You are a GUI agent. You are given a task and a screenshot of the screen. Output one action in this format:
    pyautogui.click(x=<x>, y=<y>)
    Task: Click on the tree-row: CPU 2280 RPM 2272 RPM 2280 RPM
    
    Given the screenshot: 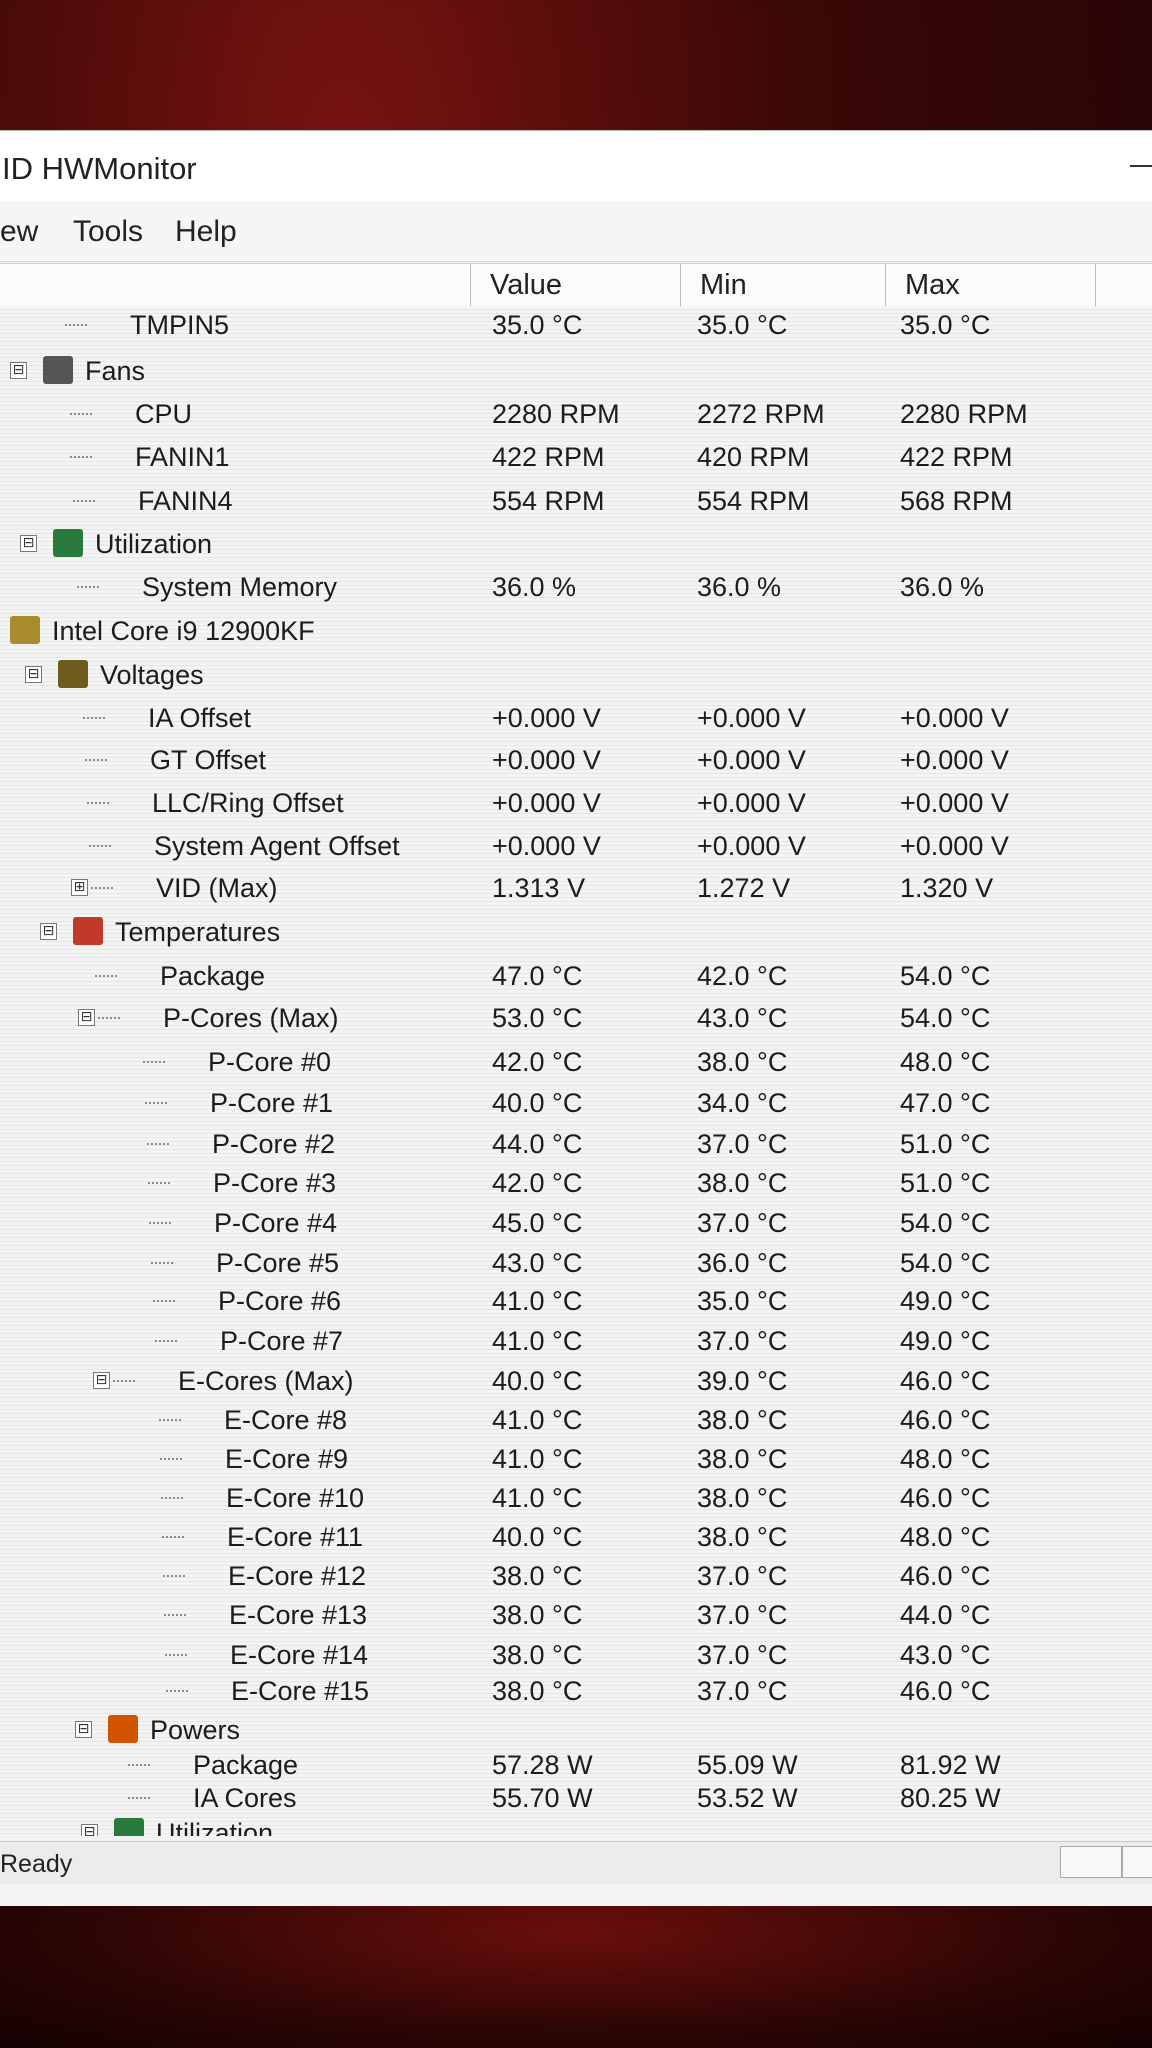 What is the action you would take?
    pyautogui.click(x=576, y=414)
    